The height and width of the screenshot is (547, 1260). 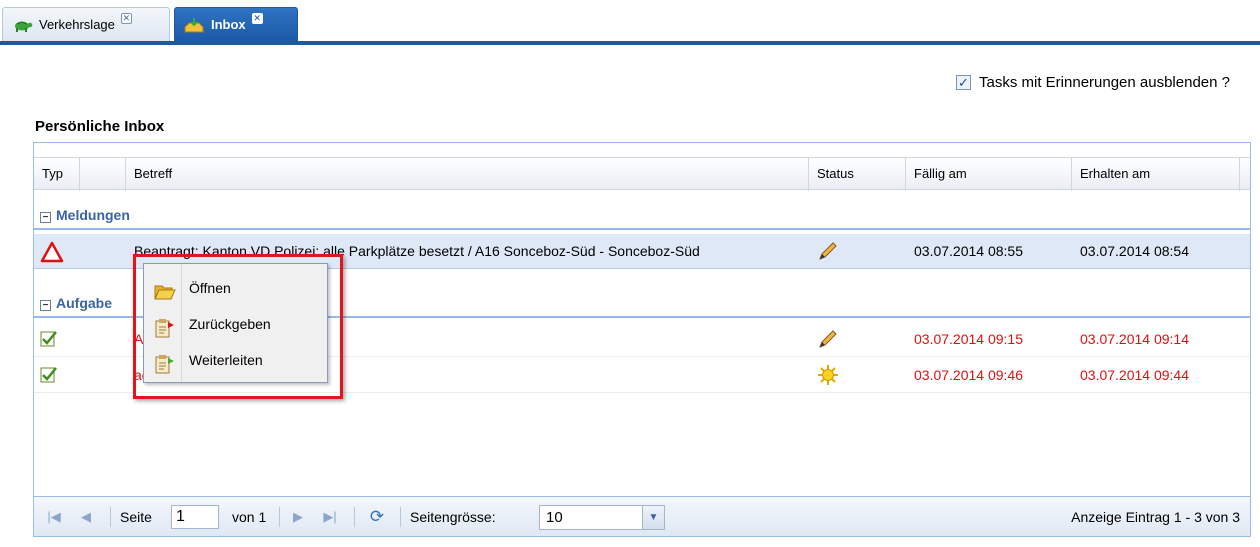 I want to click on last-page-icon: ▶|, so click(x=330, y=517).